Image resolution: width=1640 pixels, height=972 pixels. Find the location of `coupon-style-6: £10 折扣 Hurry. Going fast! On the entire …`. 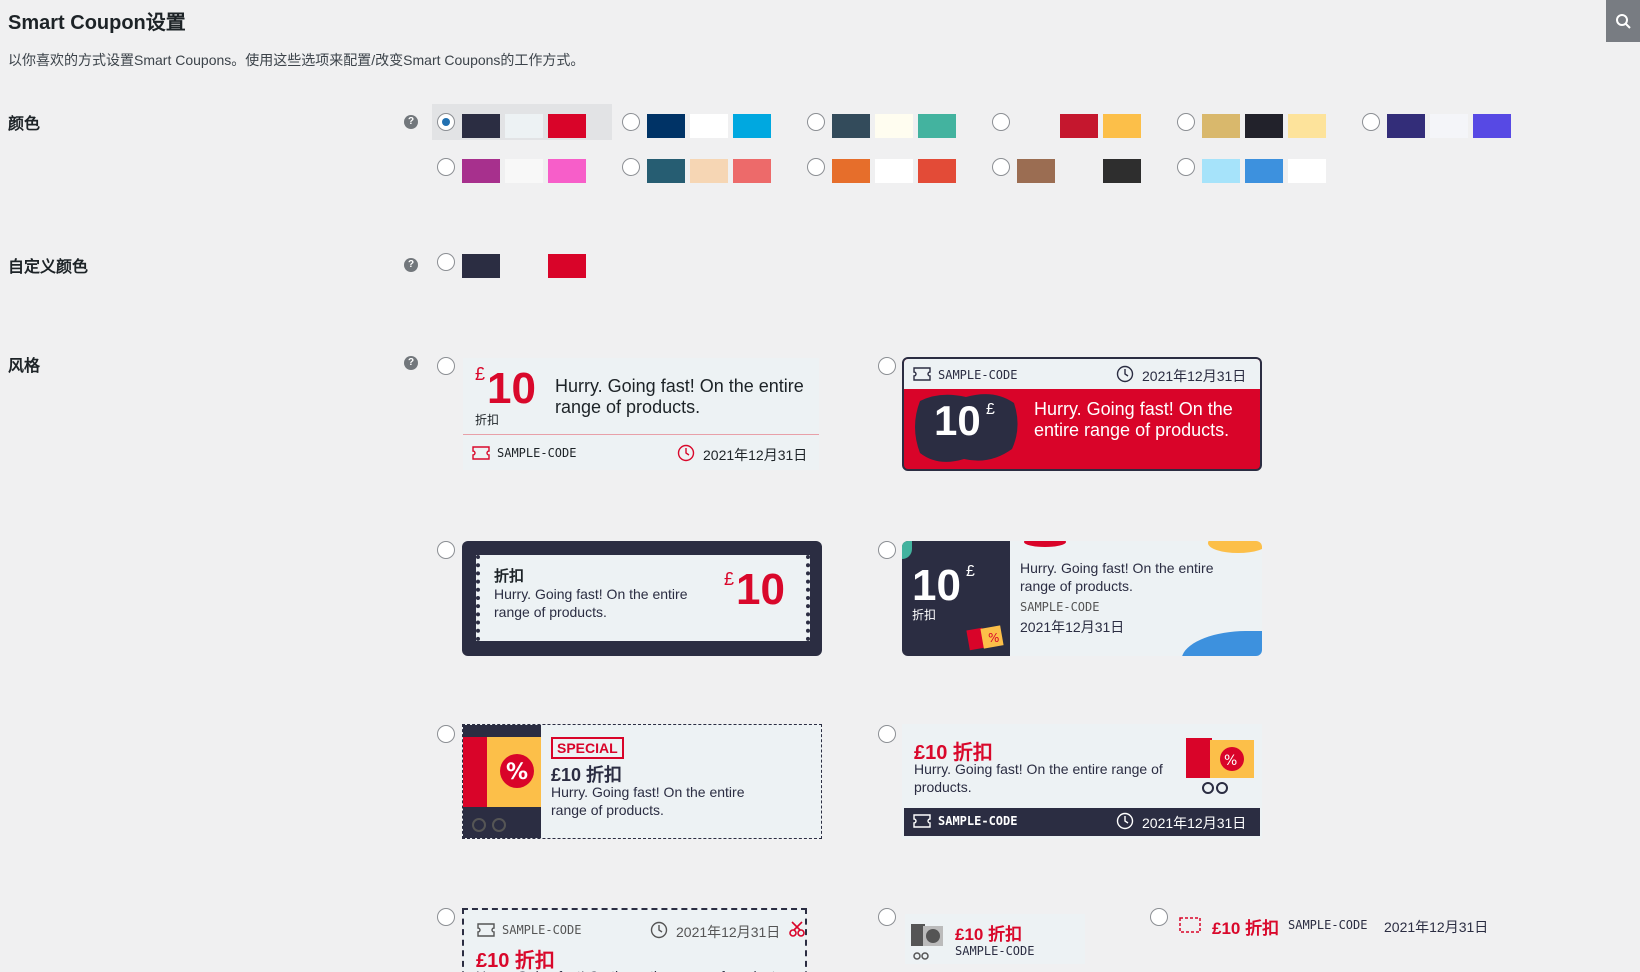

coupon-style-6: £10 折扣 Hurry. Going fast! On the entire … is located at coordinates (1082, 781).